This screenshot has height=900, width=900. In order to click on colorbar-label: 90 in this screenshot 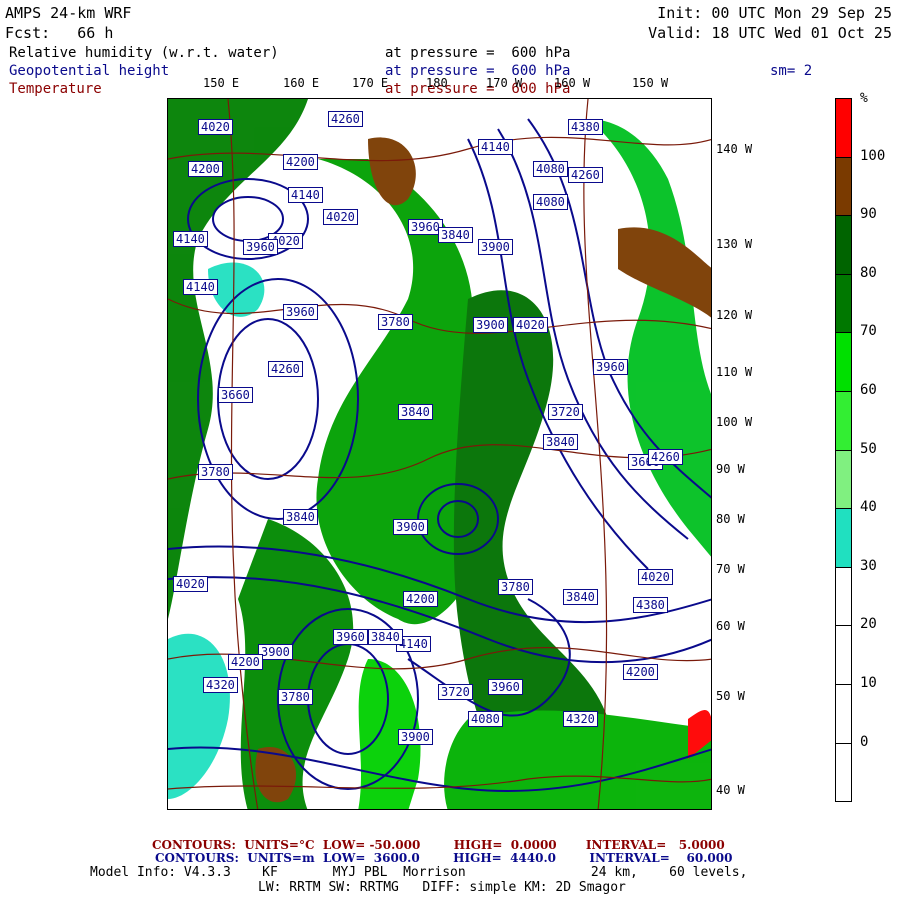, I will do `click(868, 214)`.